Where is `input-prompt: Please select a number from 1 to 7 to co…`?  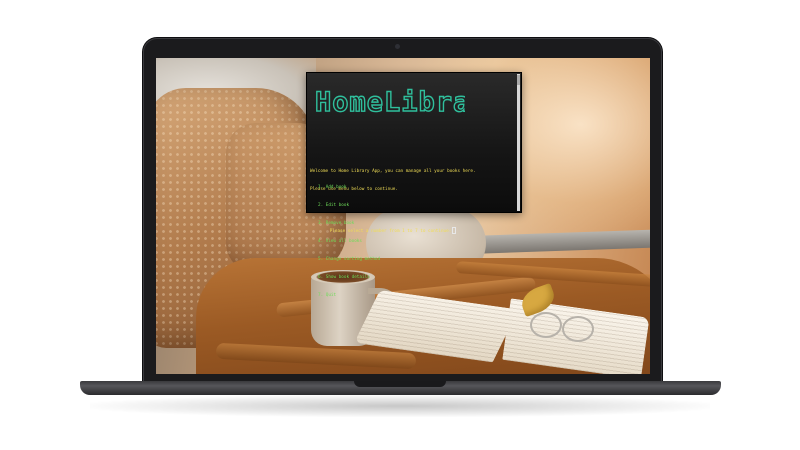 input-prompt: Please select a number from 1 to 7 to co… is located at coordinates (390, 231).